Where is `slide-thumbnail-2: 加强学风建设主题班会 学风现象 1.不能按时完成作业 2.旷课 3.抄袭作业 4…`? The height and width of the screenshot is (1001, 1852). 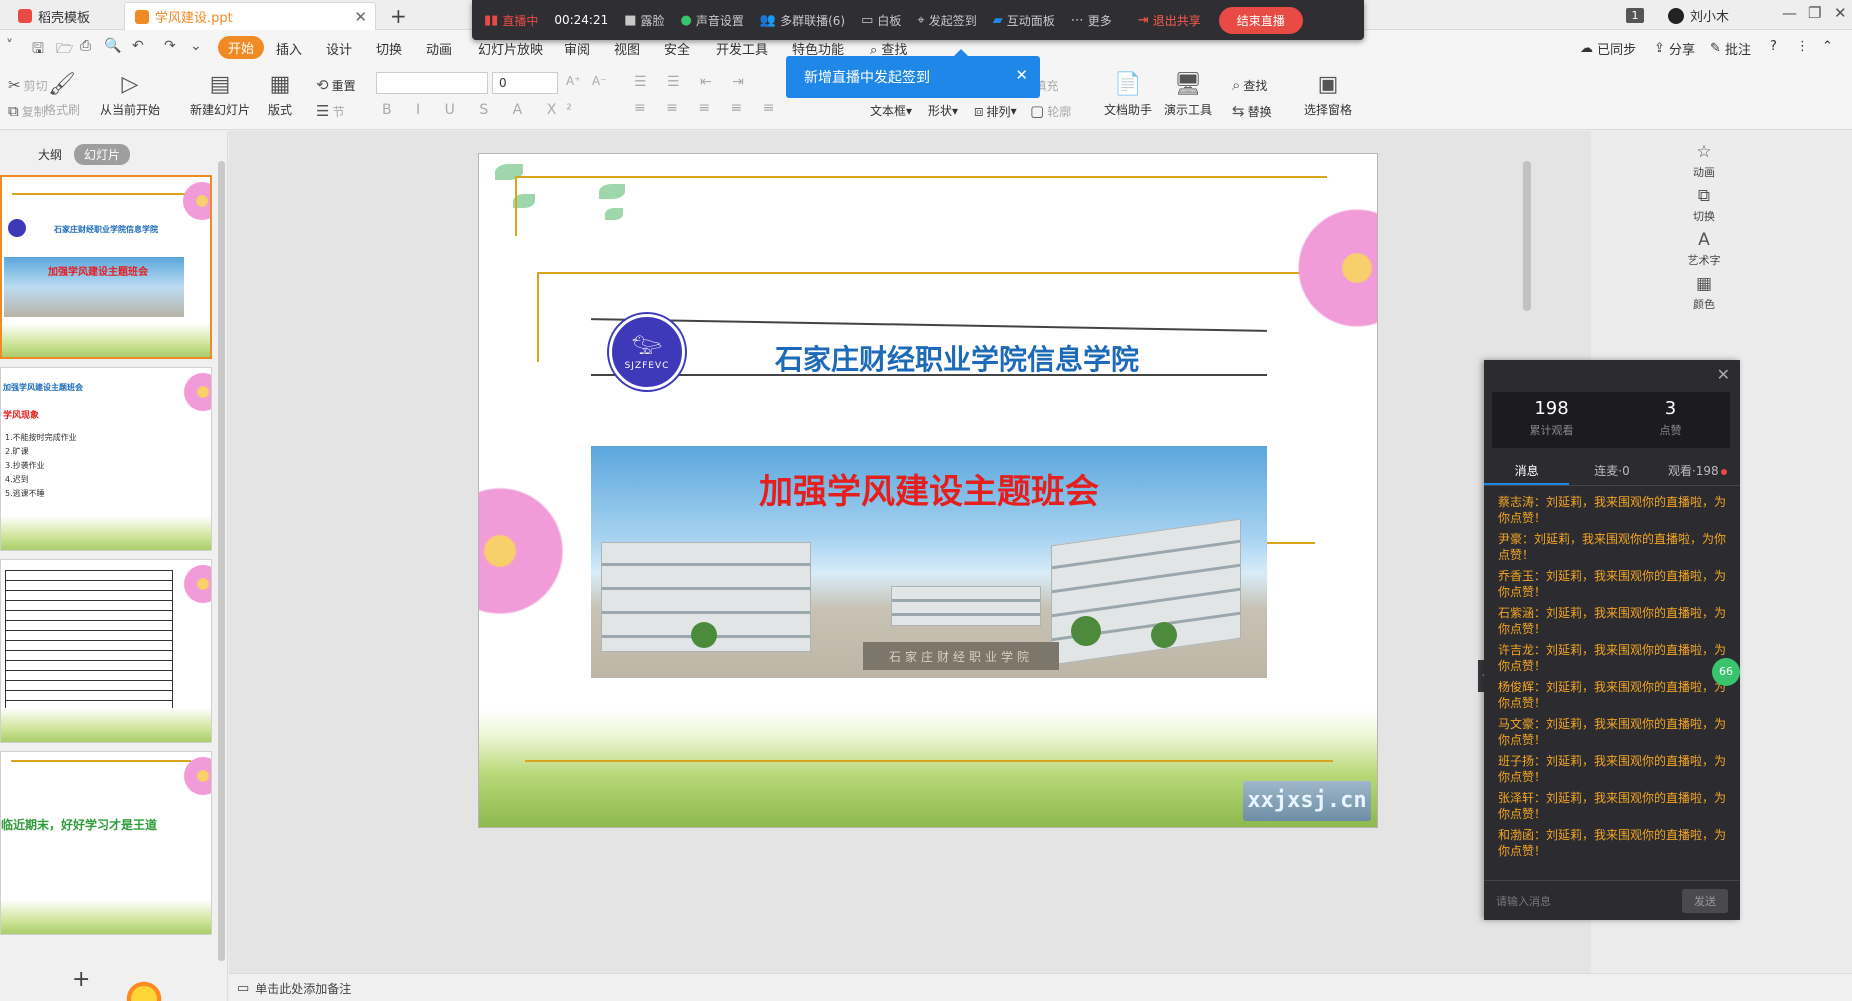 slide-thumbnail-2: 加强学风建设主题班会 学风现象 1.不能按时完成作业 2.旷课 3.抄袭作业 4… is located at coordinates (106, 459).